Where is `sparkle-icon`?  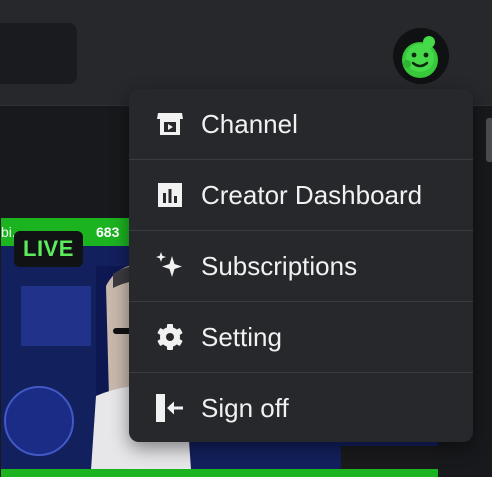 sparkle-icon is located at coordinates (170, 266).